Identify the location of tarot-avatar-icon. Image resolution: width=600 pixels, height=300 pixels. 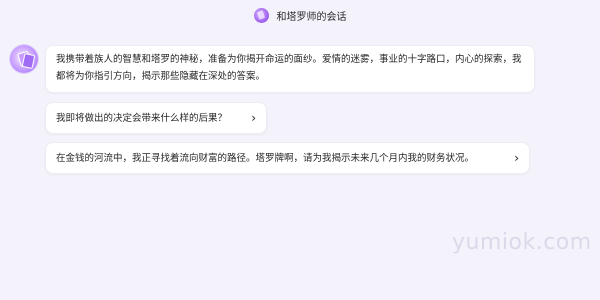
(261, 15).